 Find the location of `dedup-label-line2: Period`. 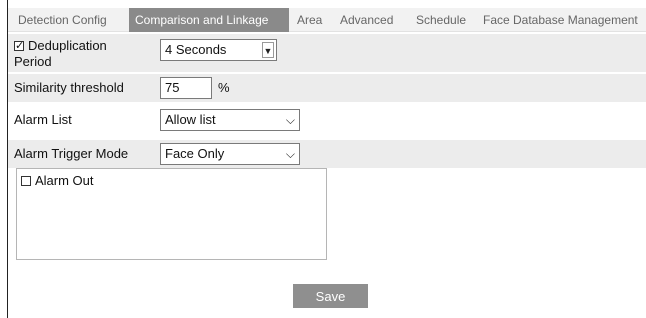

dedup-label-line2: Period is located at coordinates (33, 61).